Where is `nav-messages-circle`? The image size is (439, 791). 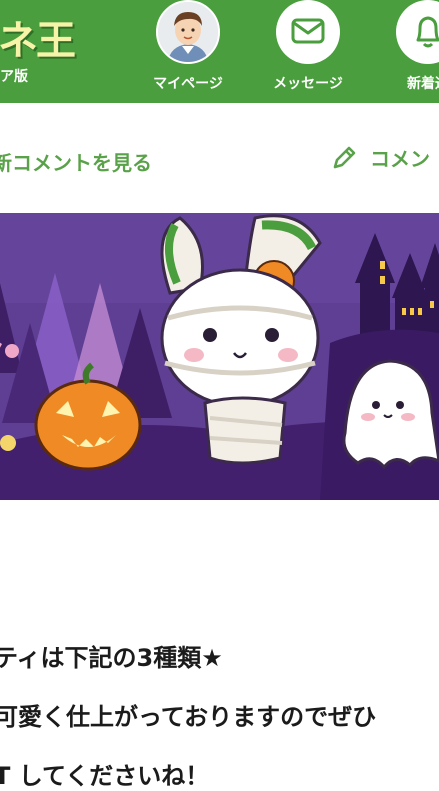
nav-messages-circle is located at coordinates (308, 32).